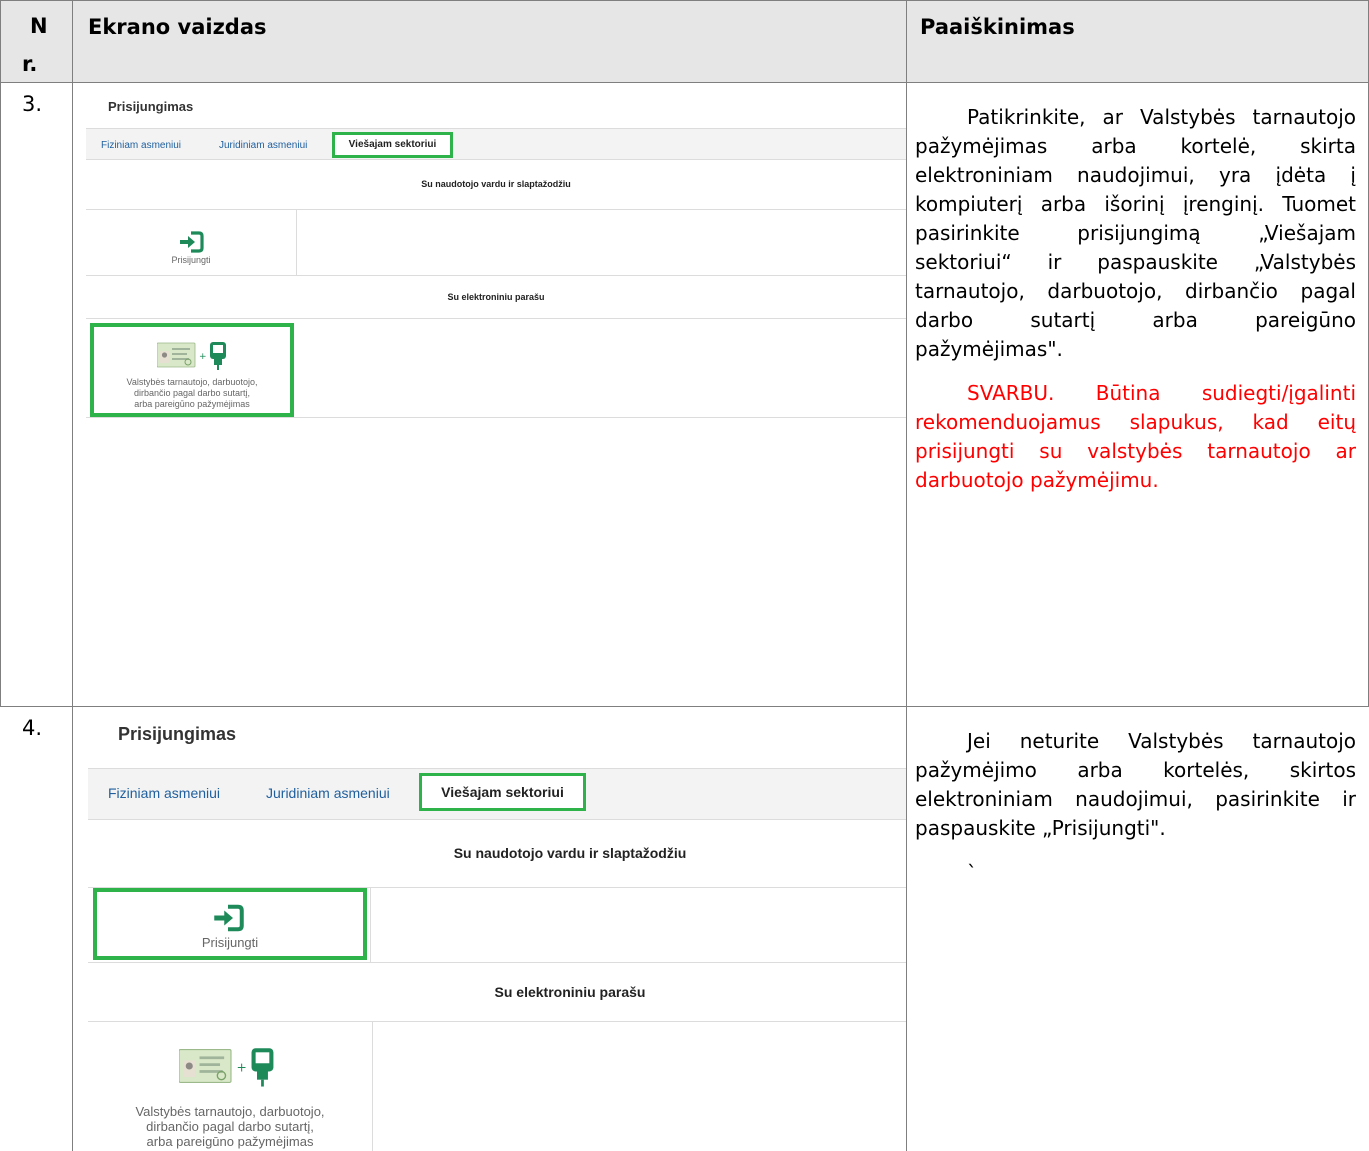  What do you see at coordinates (32, 728) in the screenshot?
I see `row-number: 4.` at bounding box center [32, 728].